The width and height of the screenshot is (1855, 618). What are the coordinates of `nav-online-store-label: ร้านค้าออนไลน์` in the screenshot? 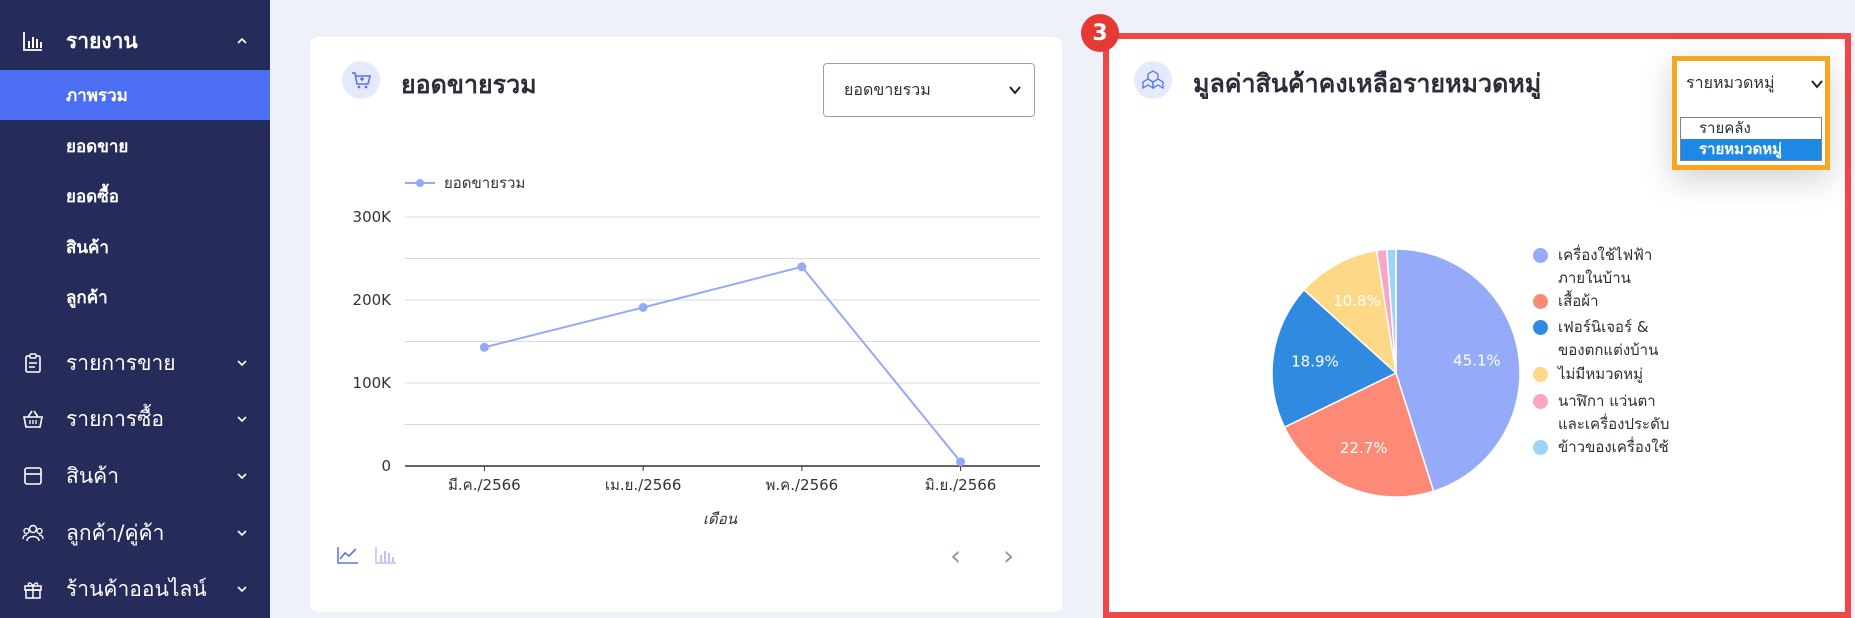 It's located at (136, 588).